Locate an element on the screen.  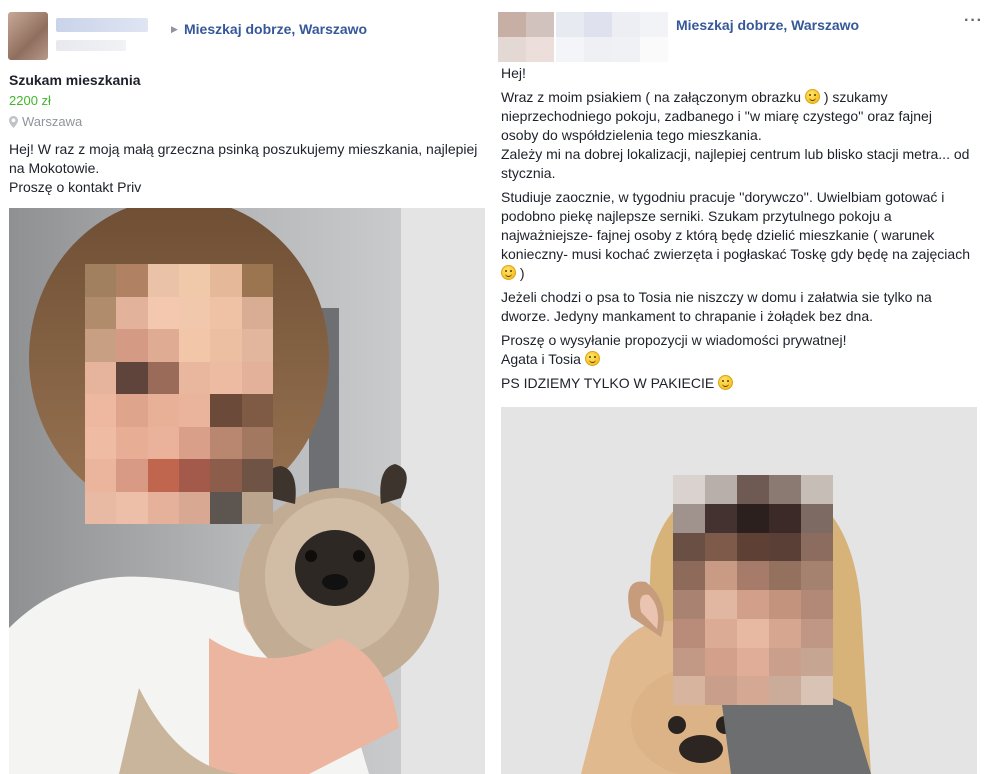
post-body-text: Agata i Tosia is located at coordinates (543, 359).